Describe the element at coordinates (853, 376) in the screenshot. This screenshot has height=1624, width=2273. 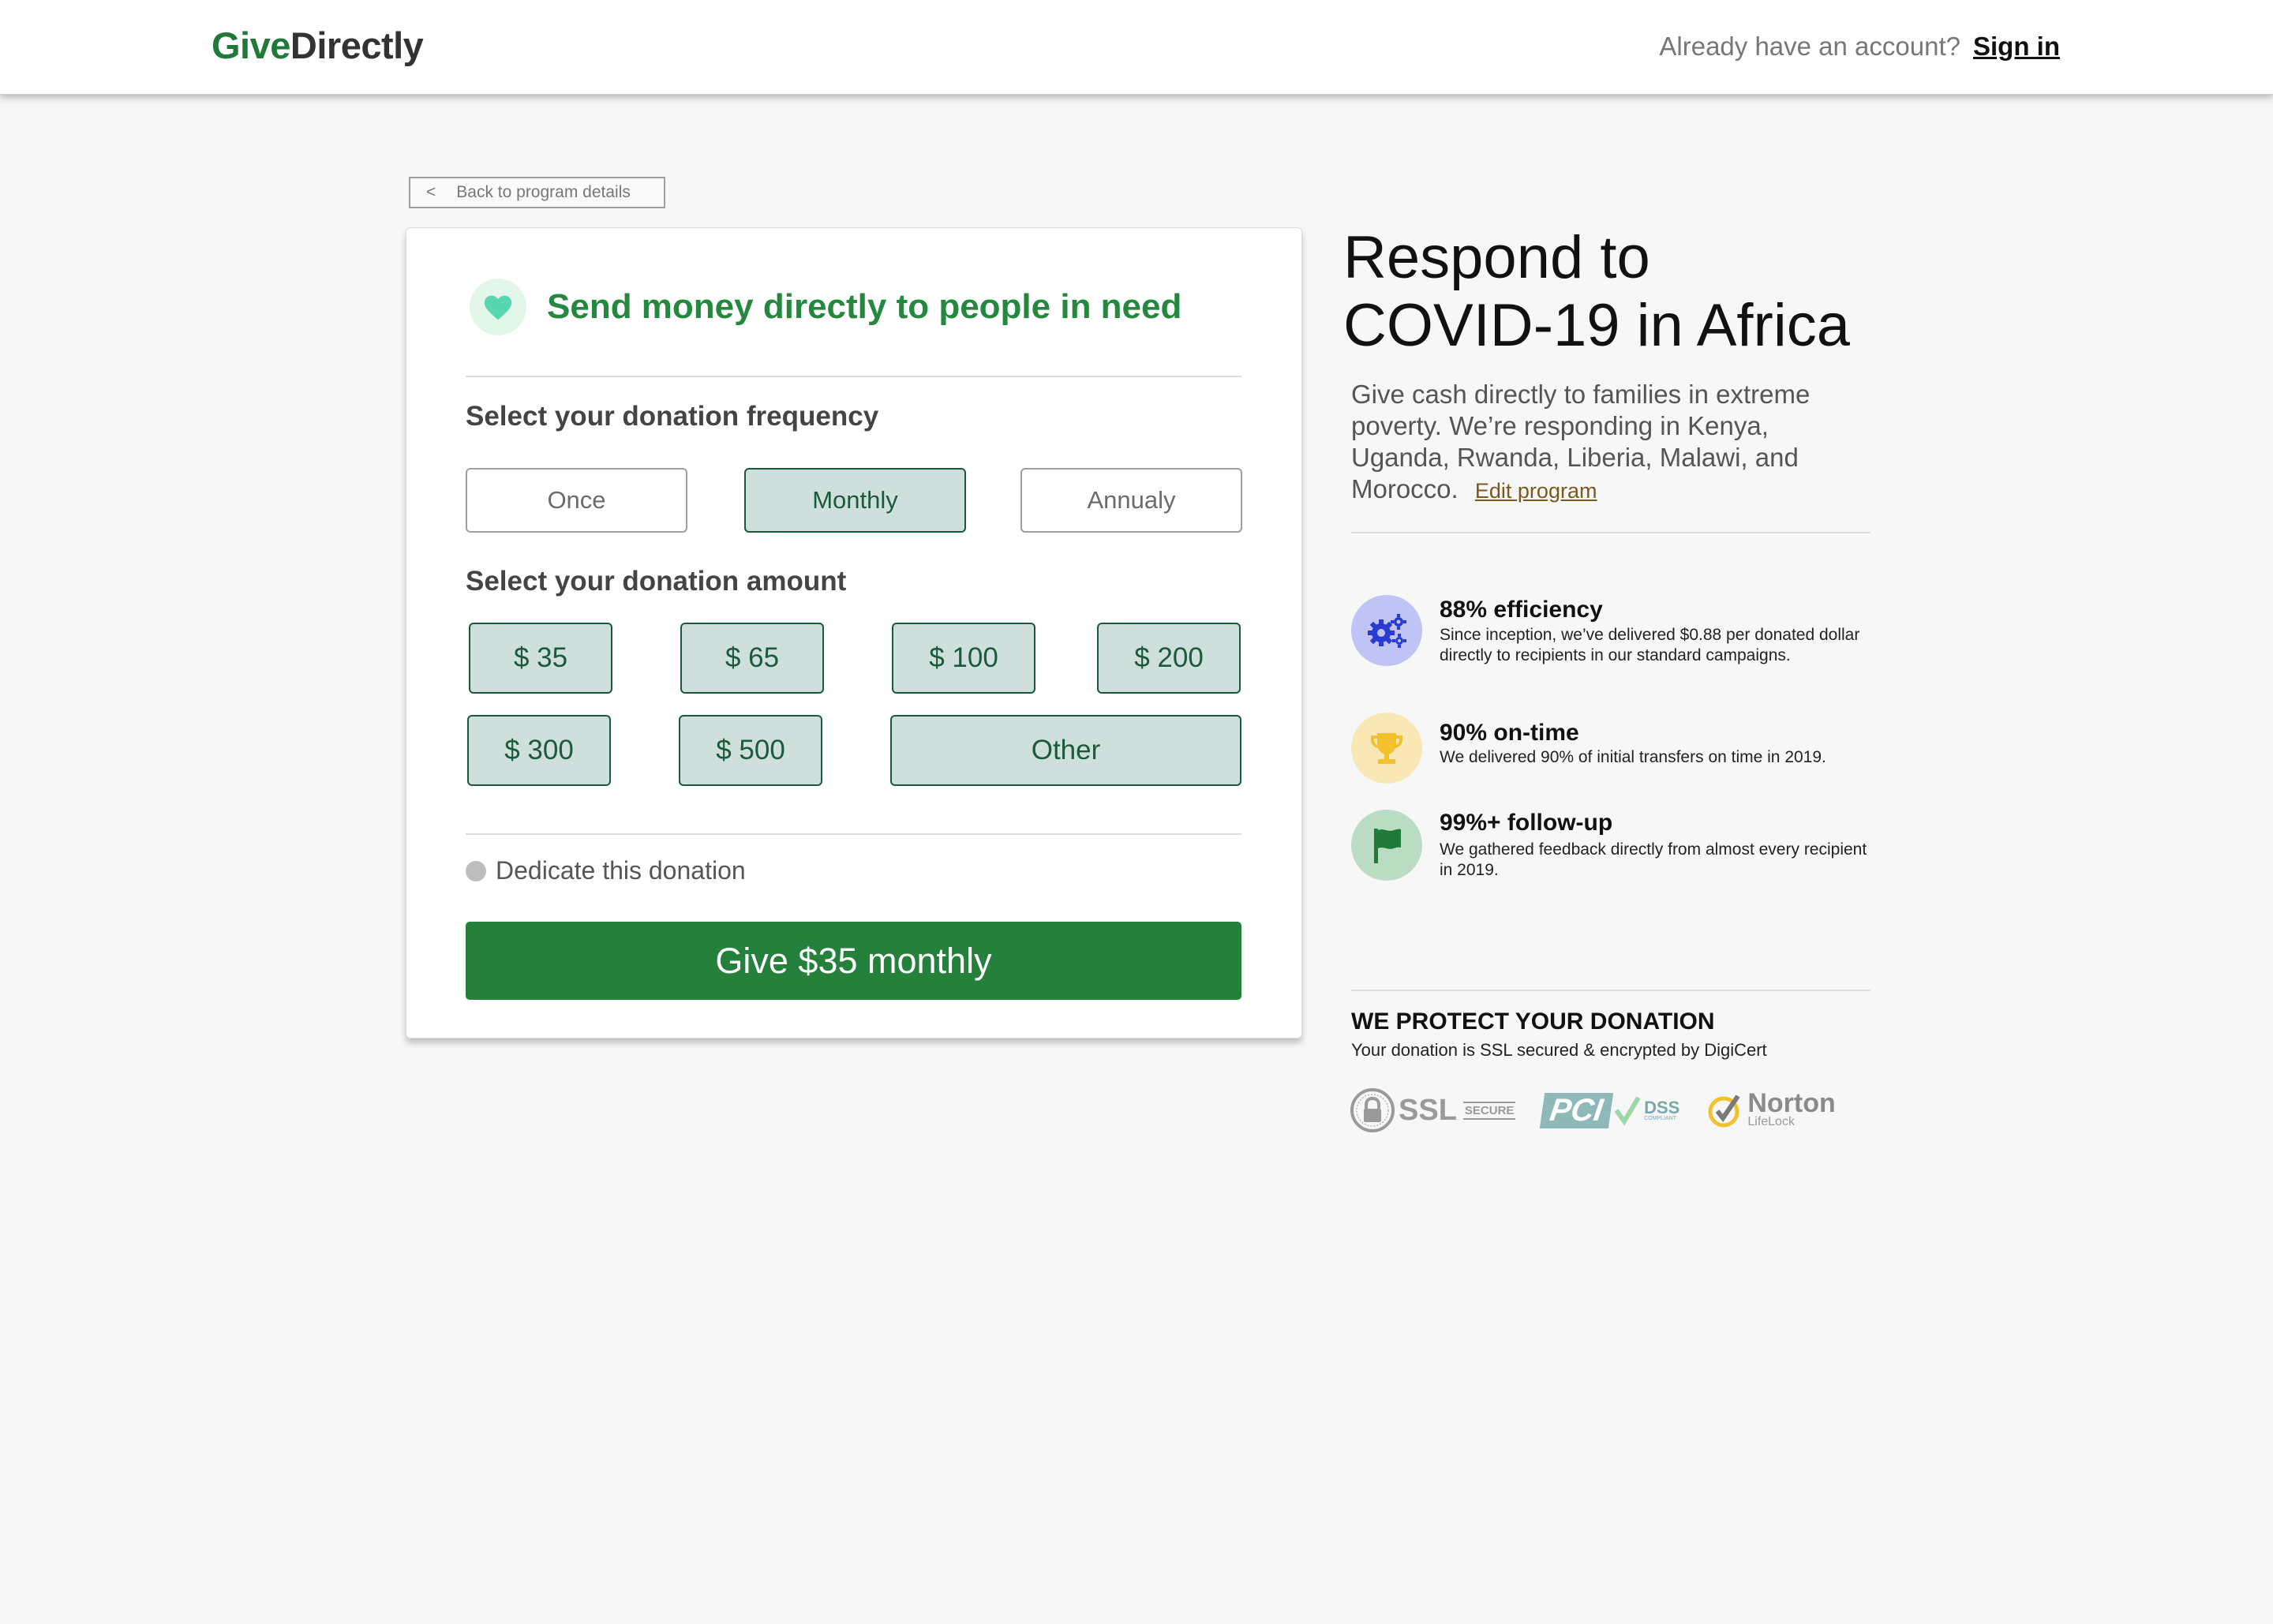
I see `card-divider-top` at that location.